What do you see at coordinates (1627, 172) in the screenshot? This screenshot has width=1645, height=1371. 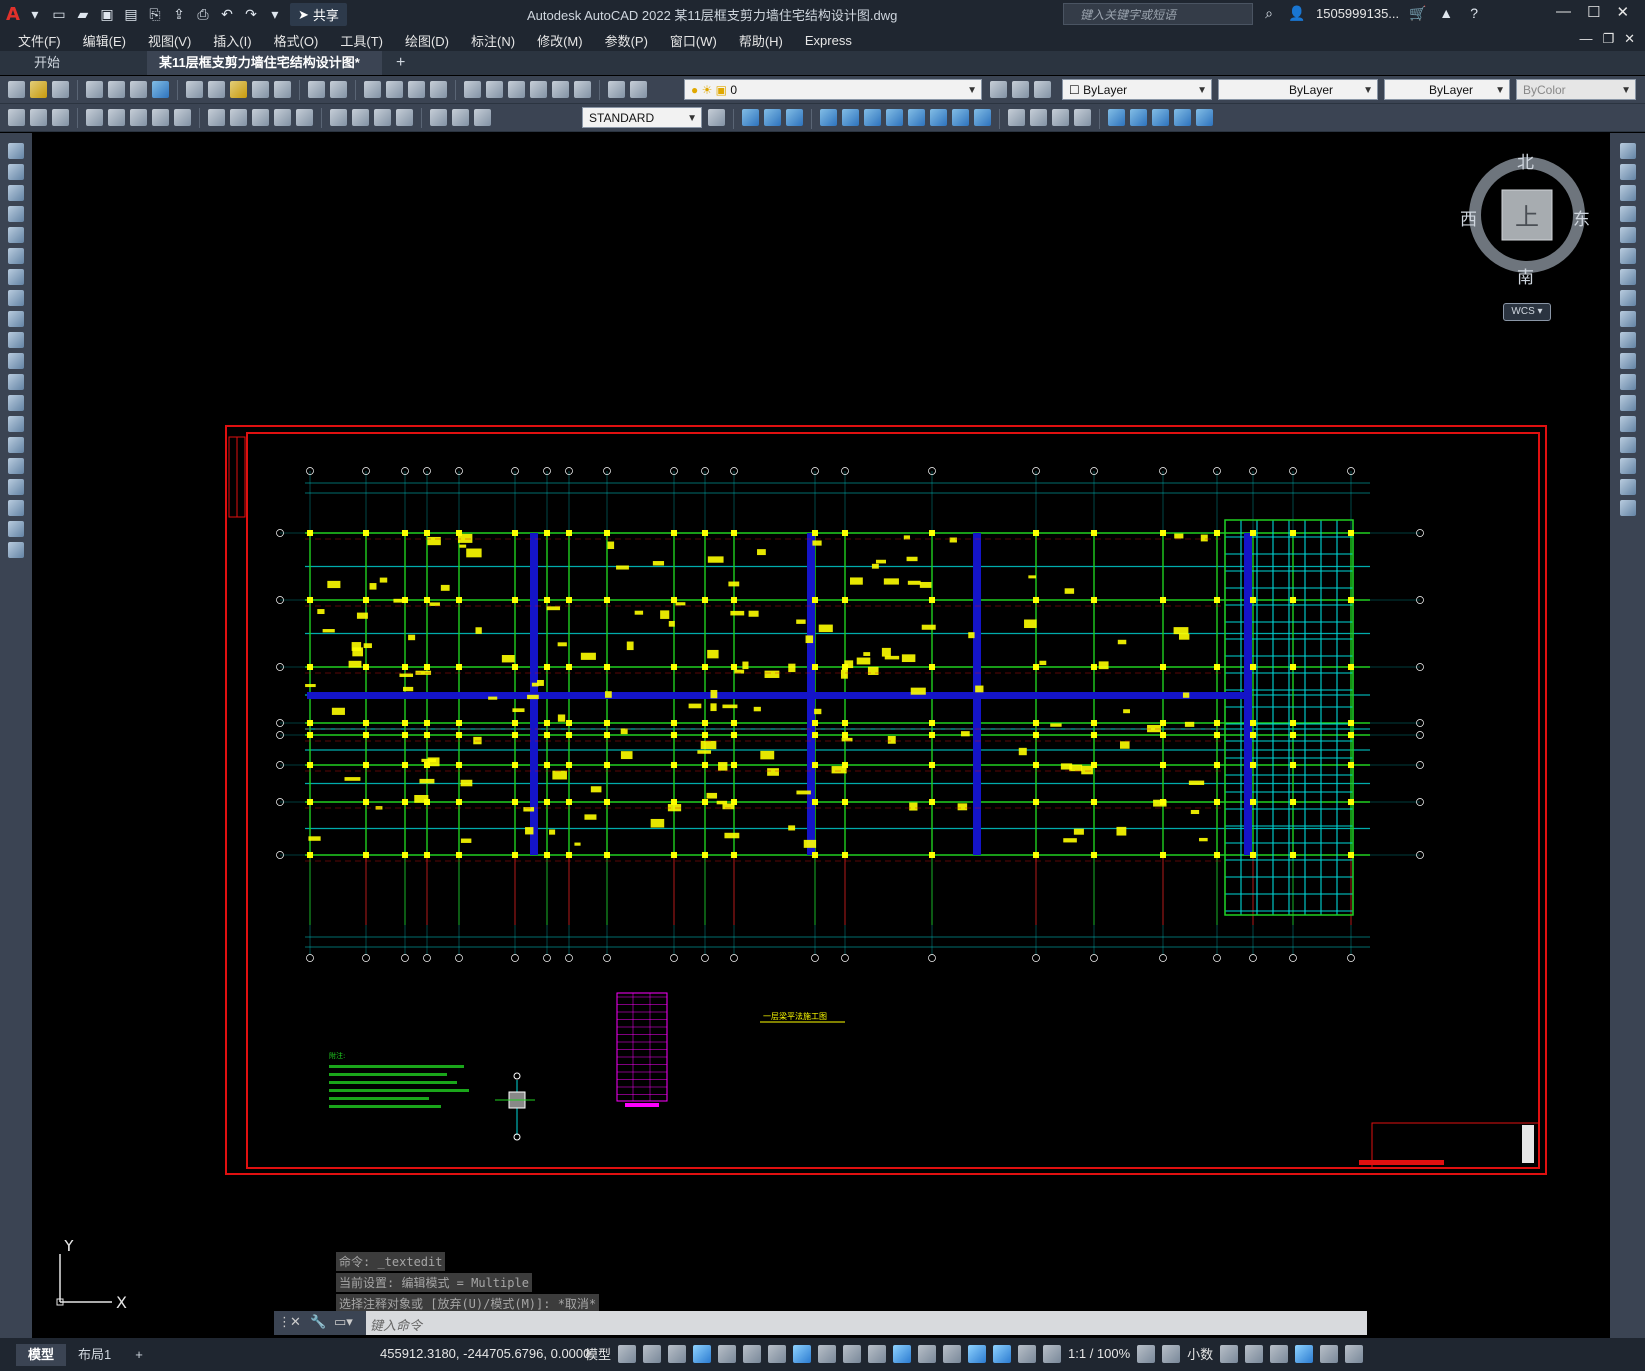 I see `copy-object-icon` at bounding box center [1627, 172].